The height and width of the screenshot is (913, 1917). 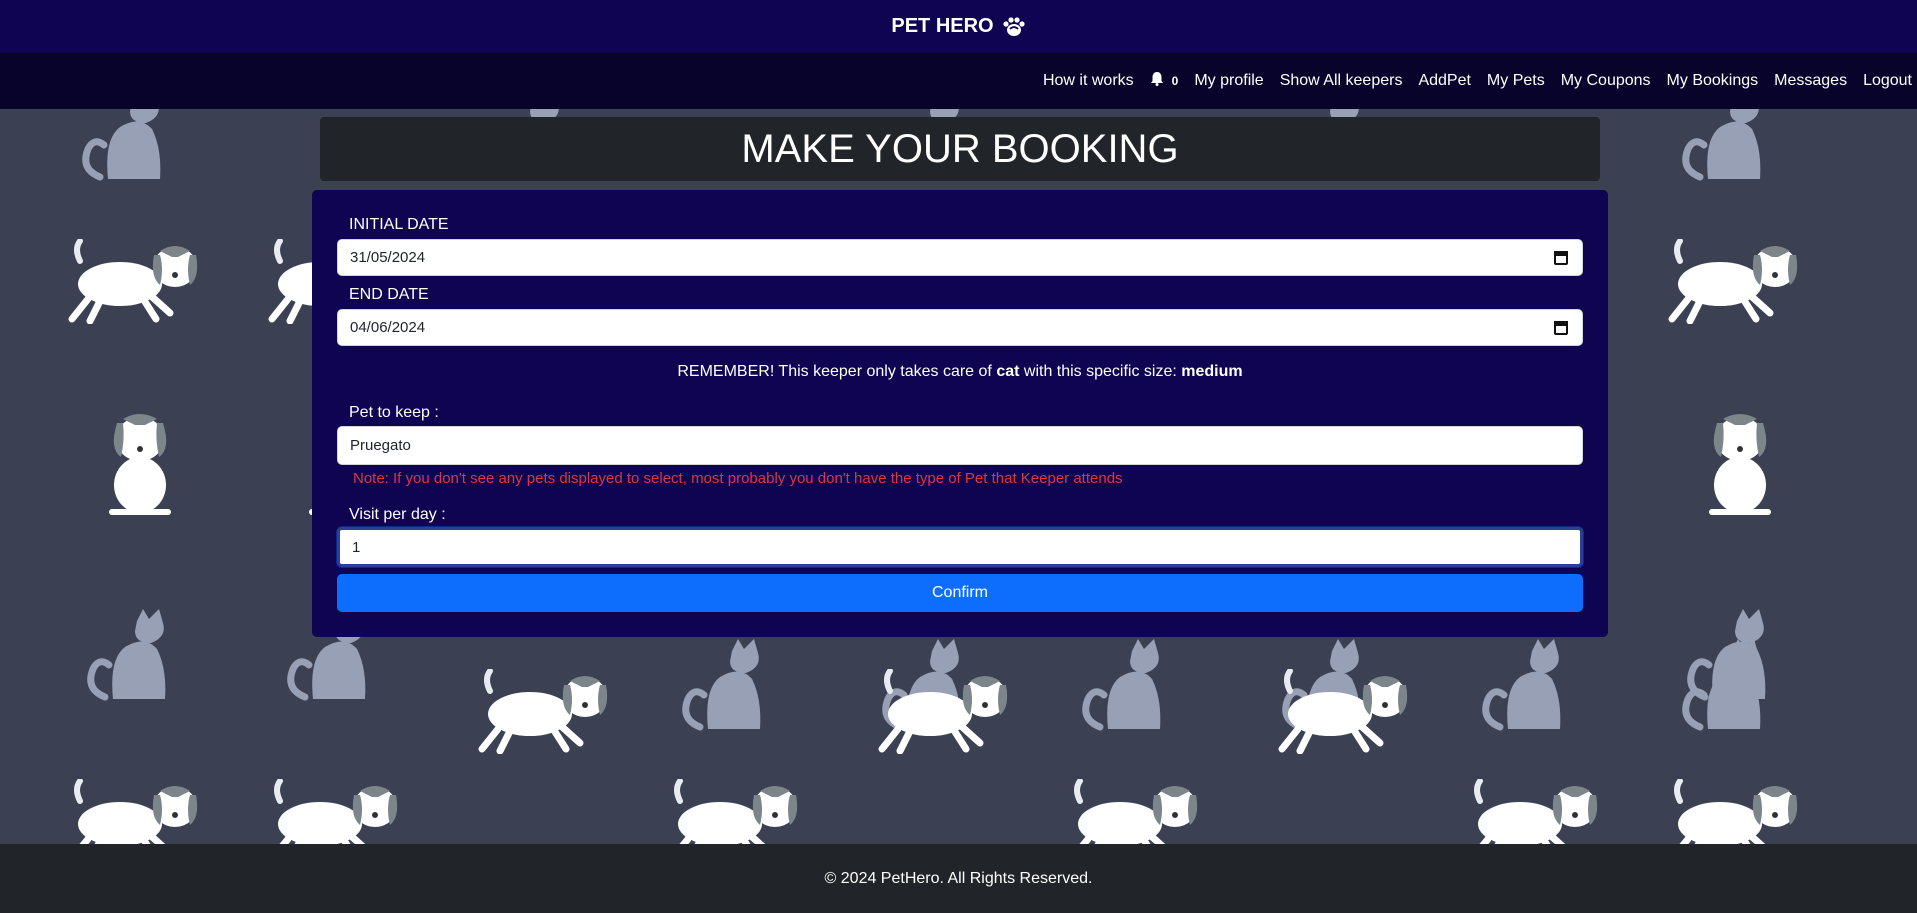 What do you see at coordinates (380, 445) in the screenshot?
I see `pet-select-value: Pruegato` at bounding box center [380, 445].